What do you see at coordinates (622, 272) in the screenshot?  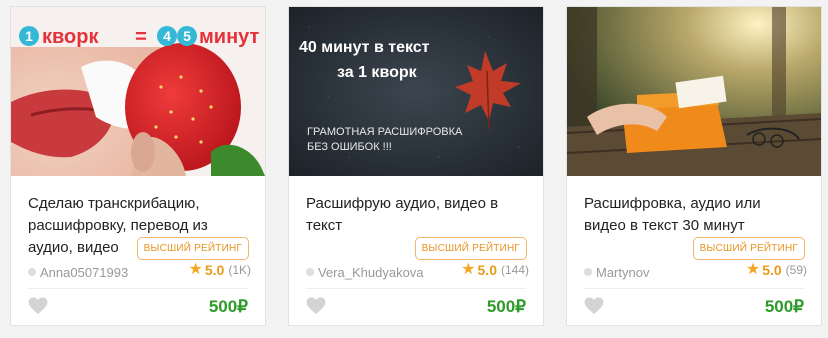 I see `seller-name: Martynov` at bounding box center [622, 272].